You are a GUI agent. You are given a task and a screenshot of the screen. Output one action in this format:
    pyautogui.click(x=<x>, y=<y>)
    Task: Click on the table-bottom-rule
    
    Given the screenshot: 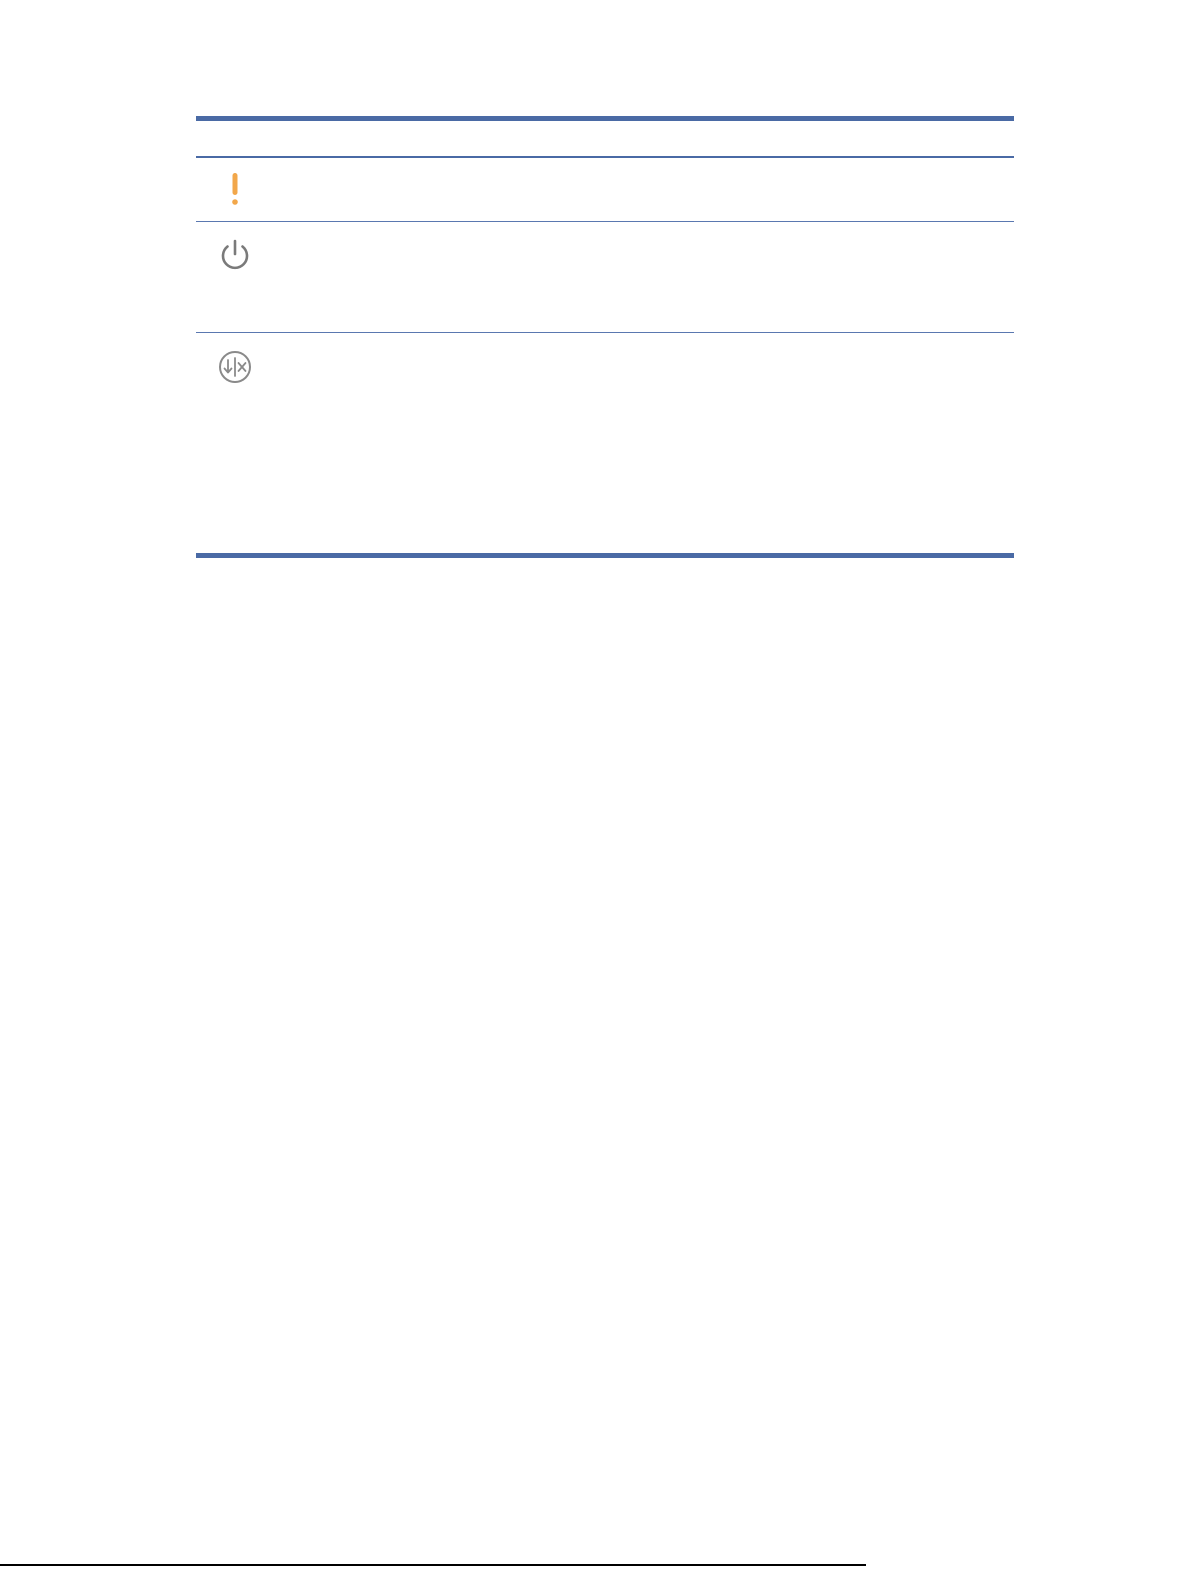 What is the action you would take?
    pyautogui.click(x=605, y=555)
    